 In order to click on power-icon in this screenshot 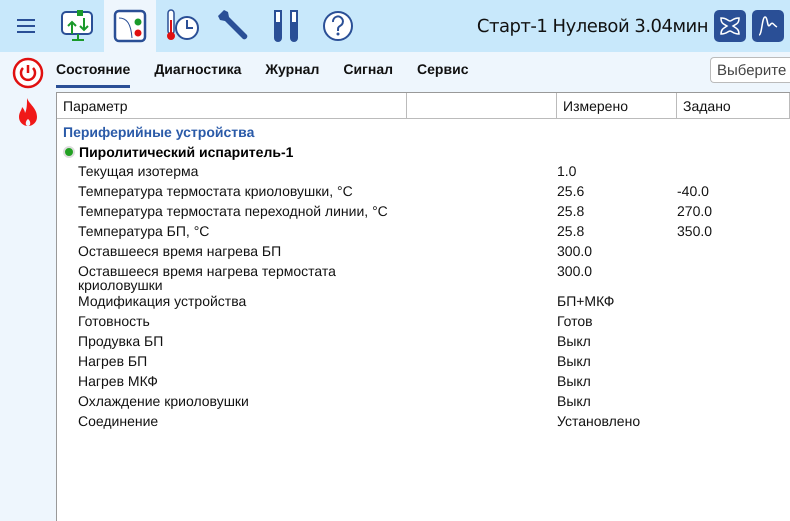, I will do `click(28, 73)`.